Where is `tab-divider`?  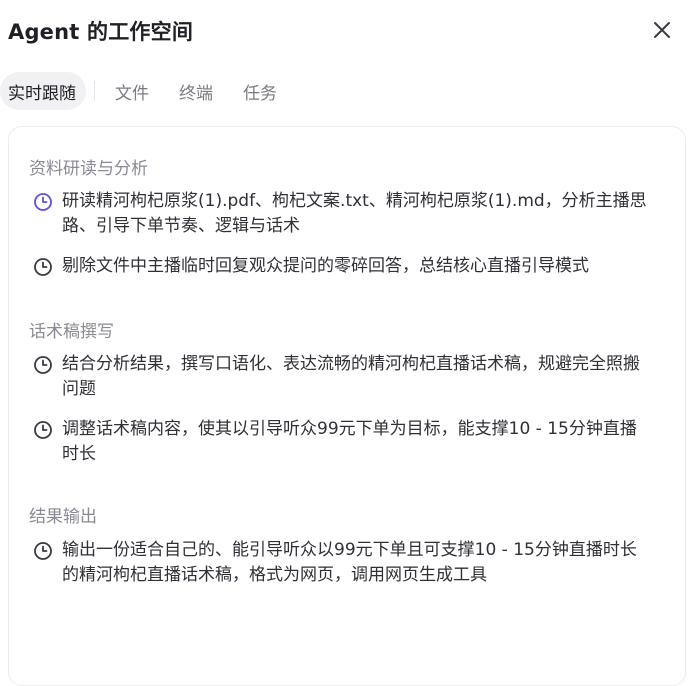
tab-divider is located at coordinates (94, 91).